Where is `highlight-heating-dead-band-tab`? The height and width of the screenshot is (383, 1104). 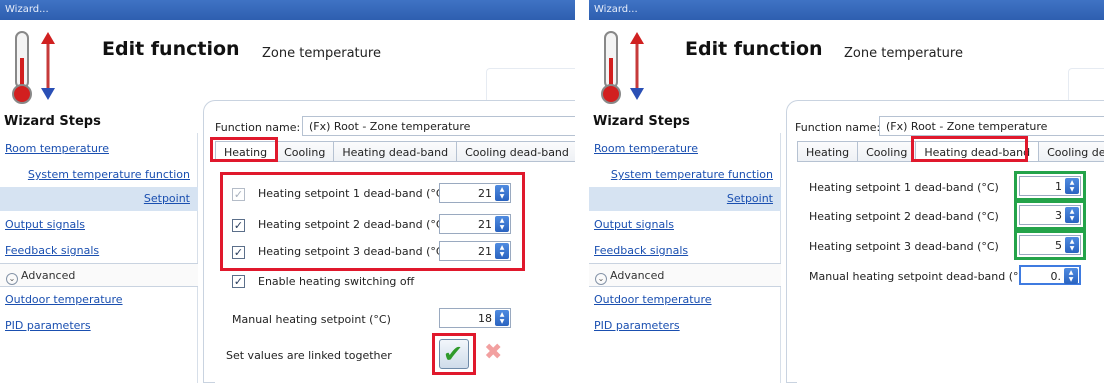 highlight-heating-dead-band-tab is located at coordinates (969, 149).